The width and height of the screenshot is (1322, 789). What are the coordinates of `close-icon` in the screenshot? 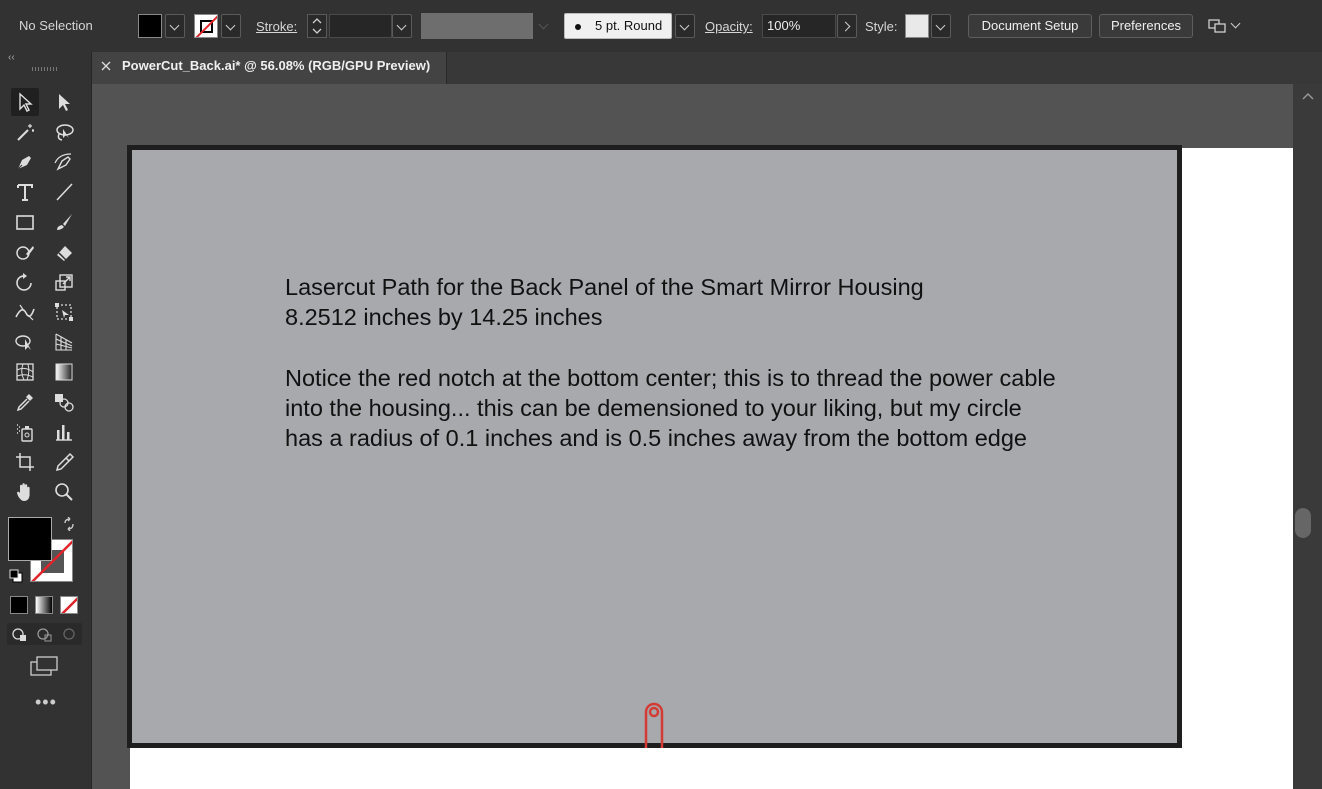 It's located at (106, 66).